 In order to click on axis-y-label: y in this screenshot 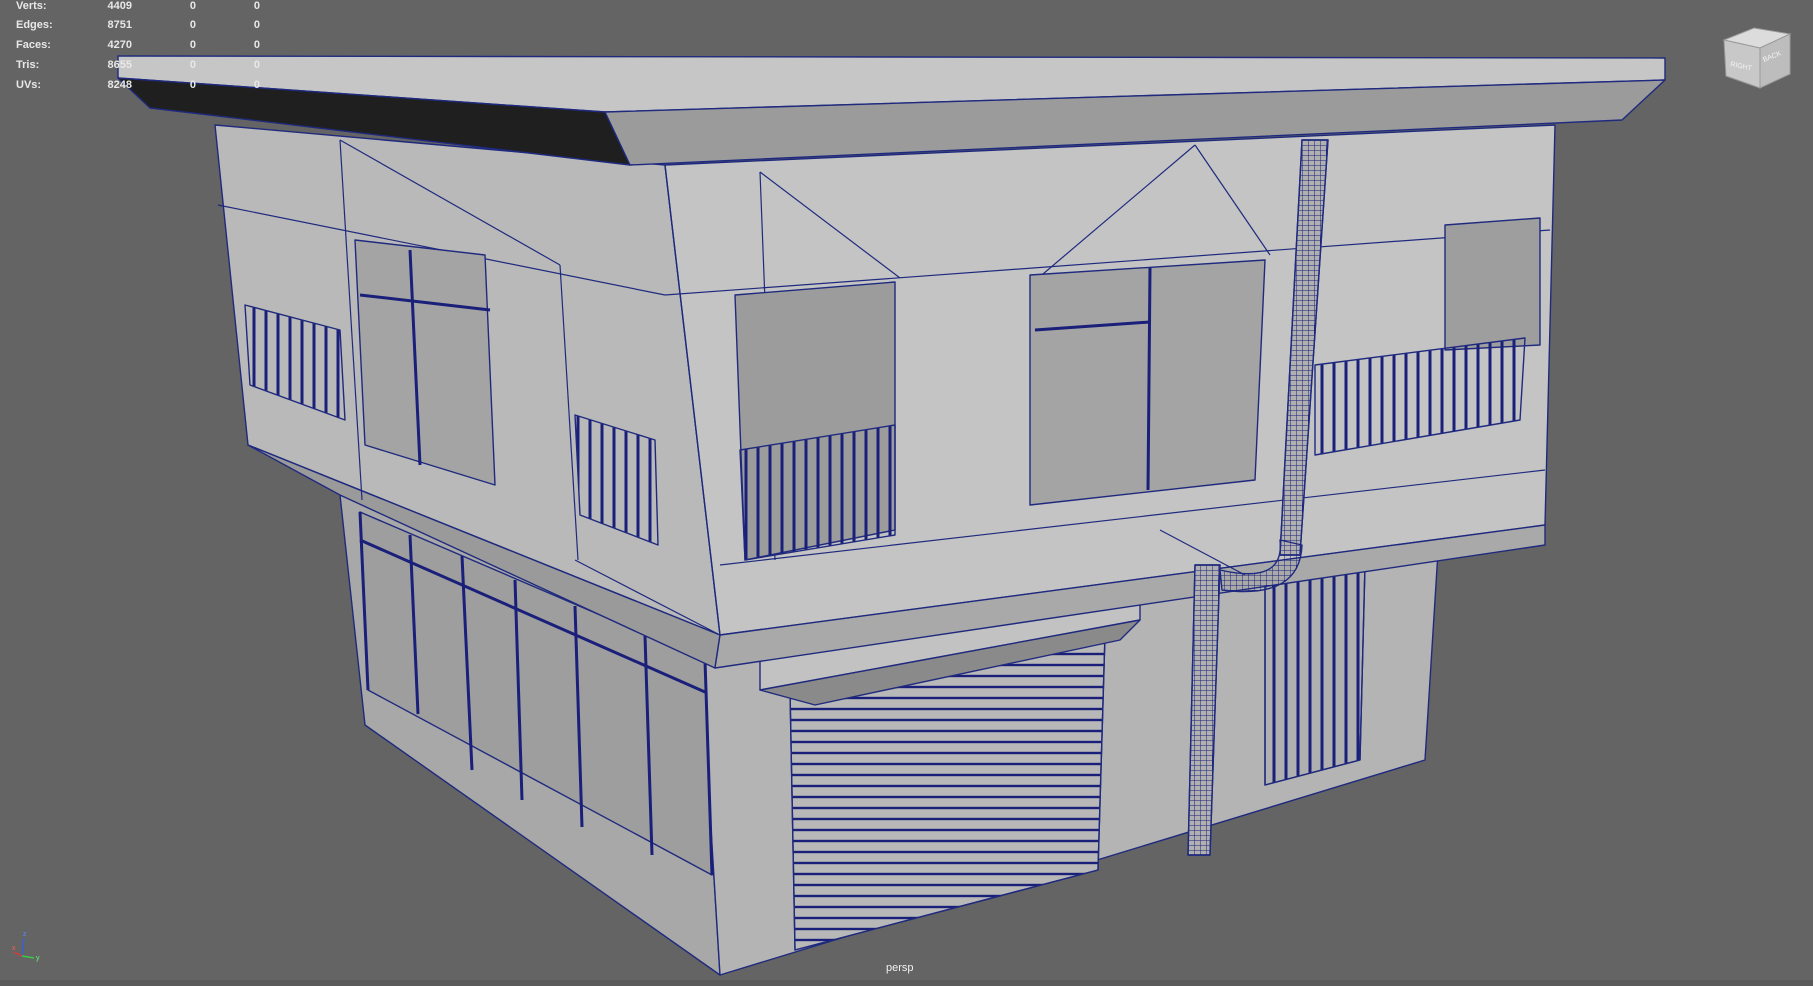, I will do `click(38, 958)`.